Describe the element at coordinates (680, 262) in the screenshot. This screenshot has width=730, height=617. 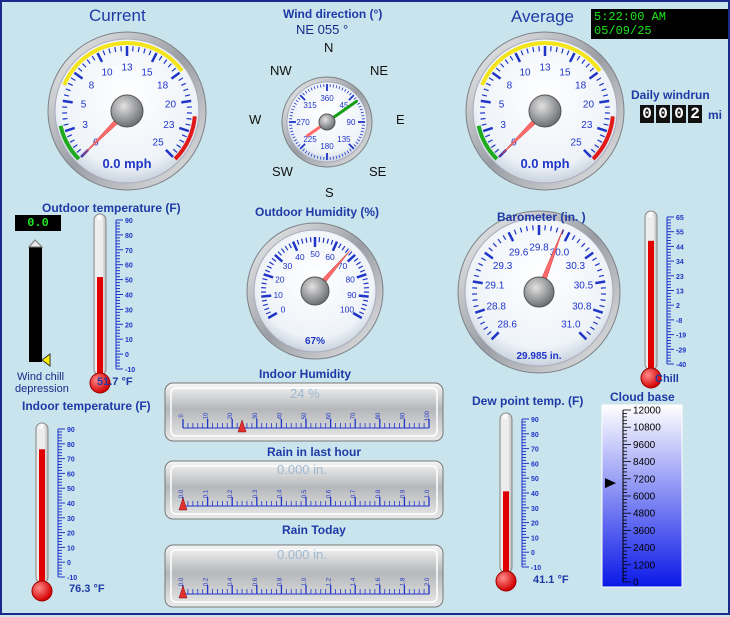
I see `chill-thermometer-tick-label: 34` at that location.